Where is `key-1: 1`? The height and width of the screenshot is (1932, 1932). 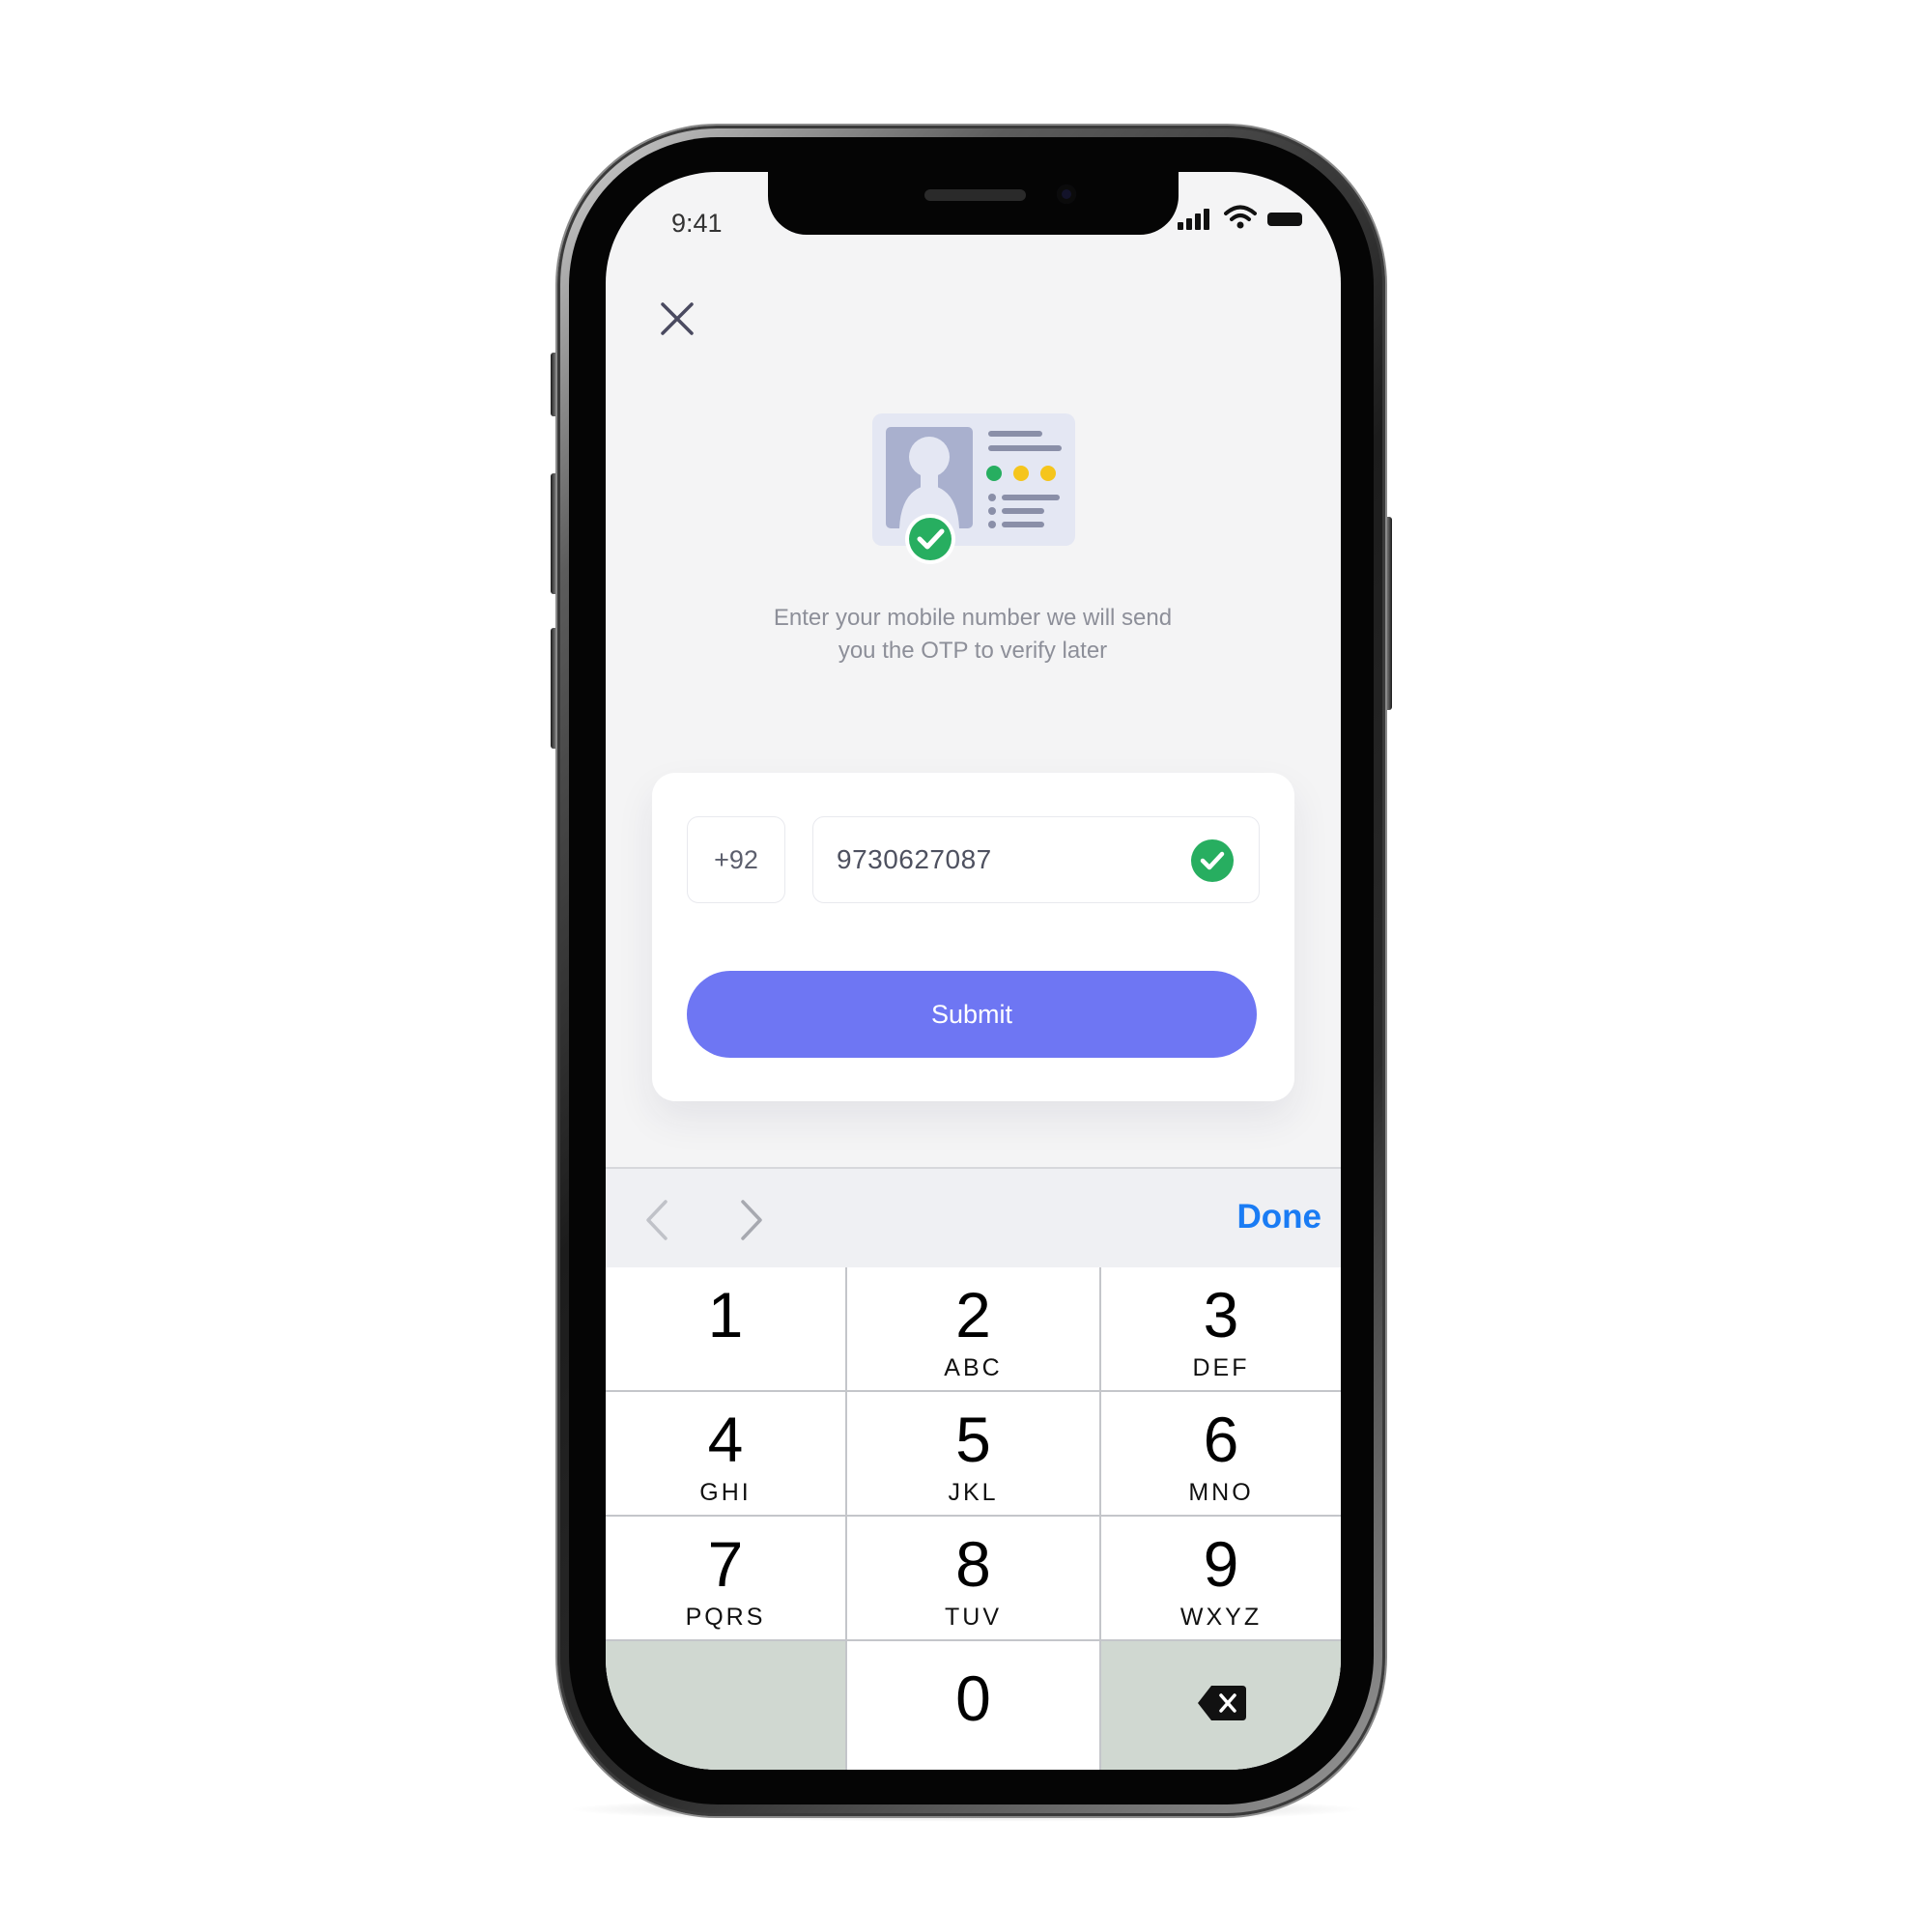 key-1: 1 is located at coordinates (725, 1328).